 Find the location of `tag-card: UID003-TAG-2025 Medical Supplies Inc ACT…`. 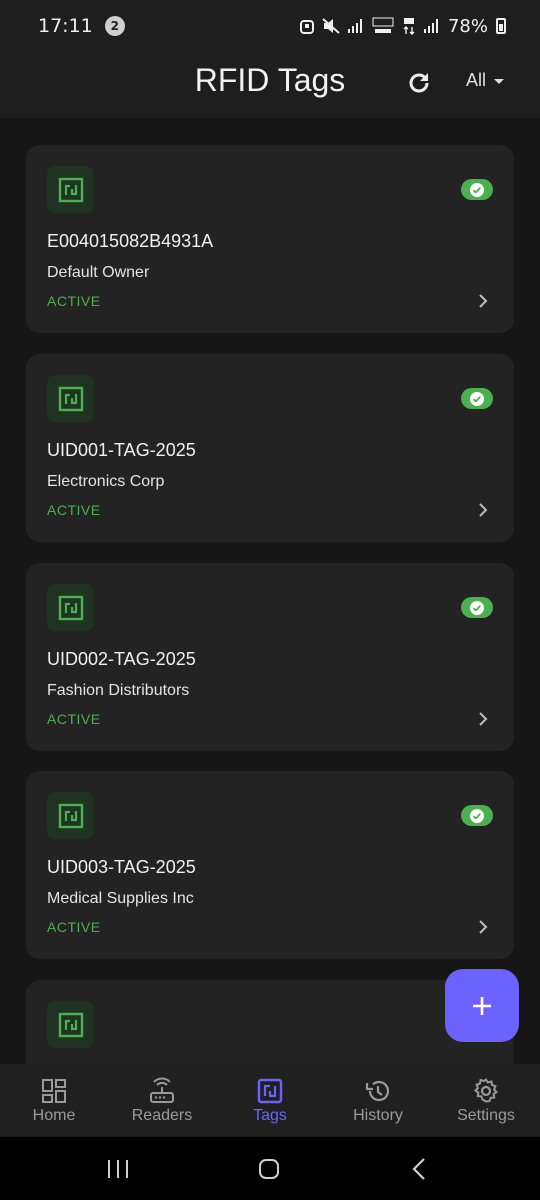

tag-card: UID003-TAG-2025 Medical Supplies Inc ACT… is located at coordinates (270, 865).